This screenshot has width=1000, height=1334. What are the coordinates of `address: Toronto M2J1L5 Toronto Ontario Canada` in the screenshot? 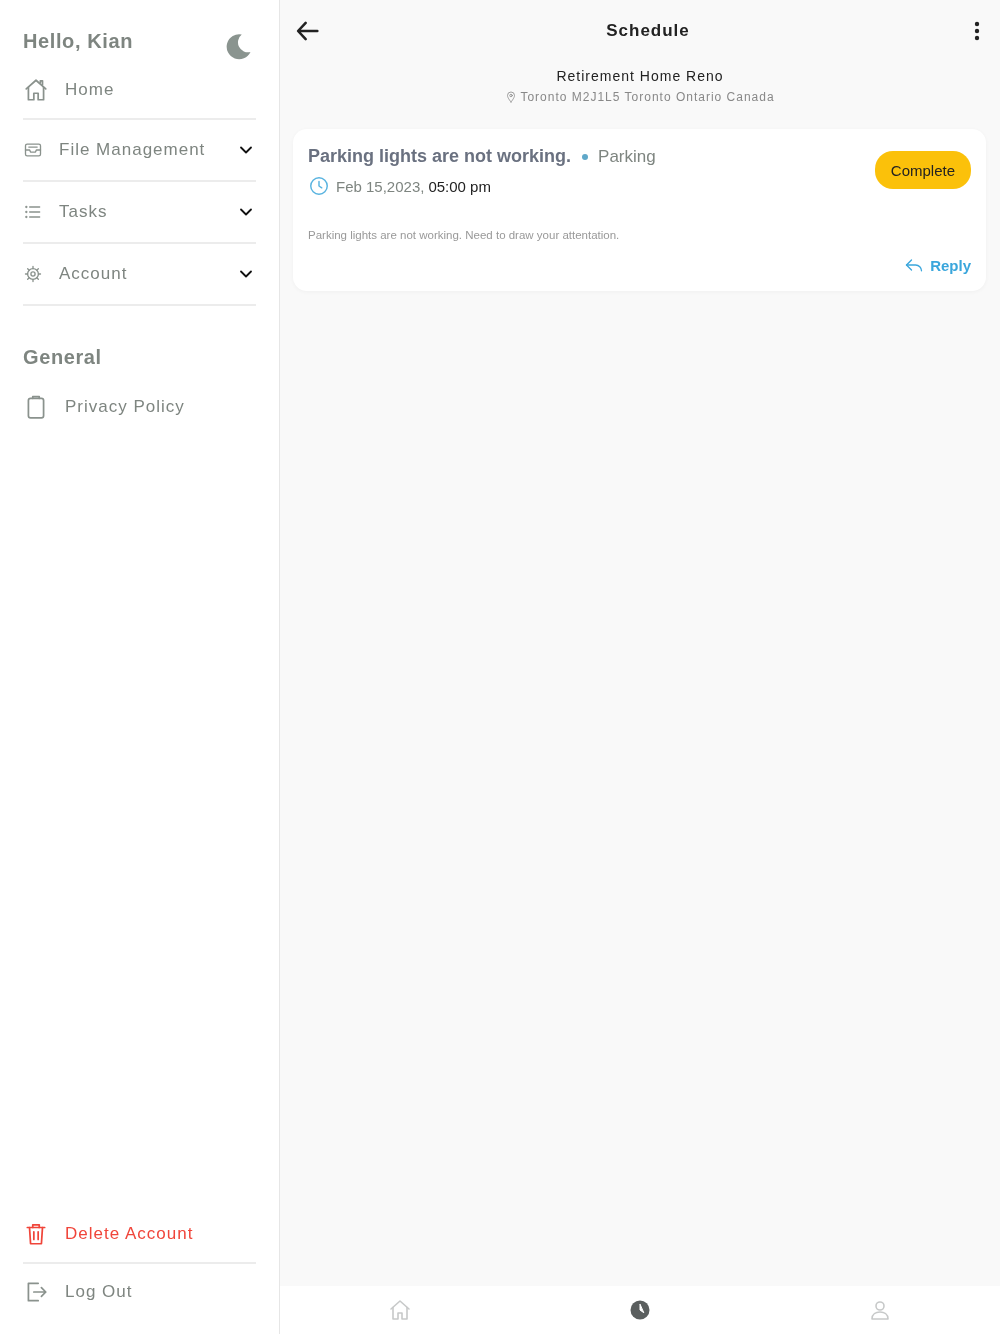 It's located at (647, 97).